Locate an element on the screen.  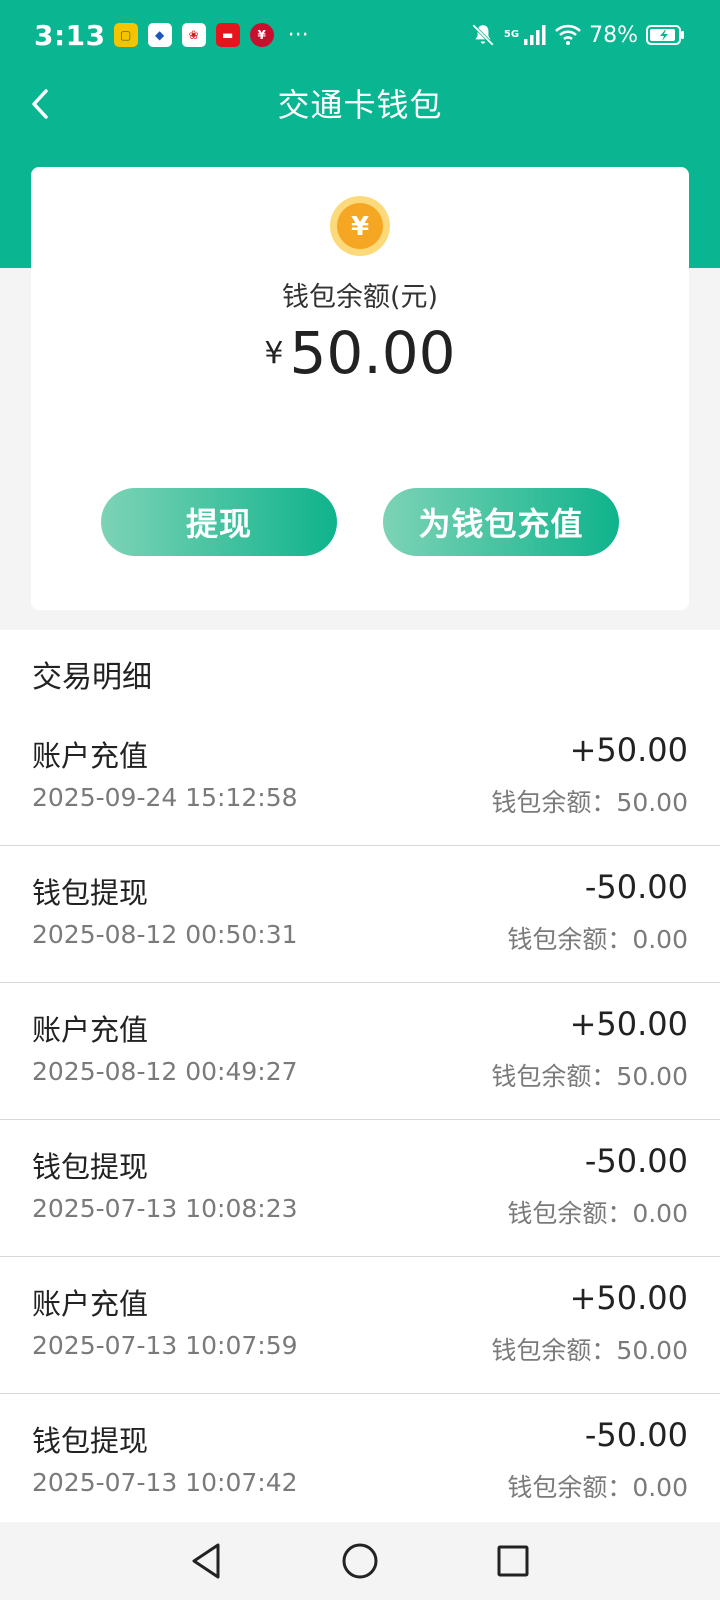
yuan-app-icon: ¥ is located at coordinates (261, 35).